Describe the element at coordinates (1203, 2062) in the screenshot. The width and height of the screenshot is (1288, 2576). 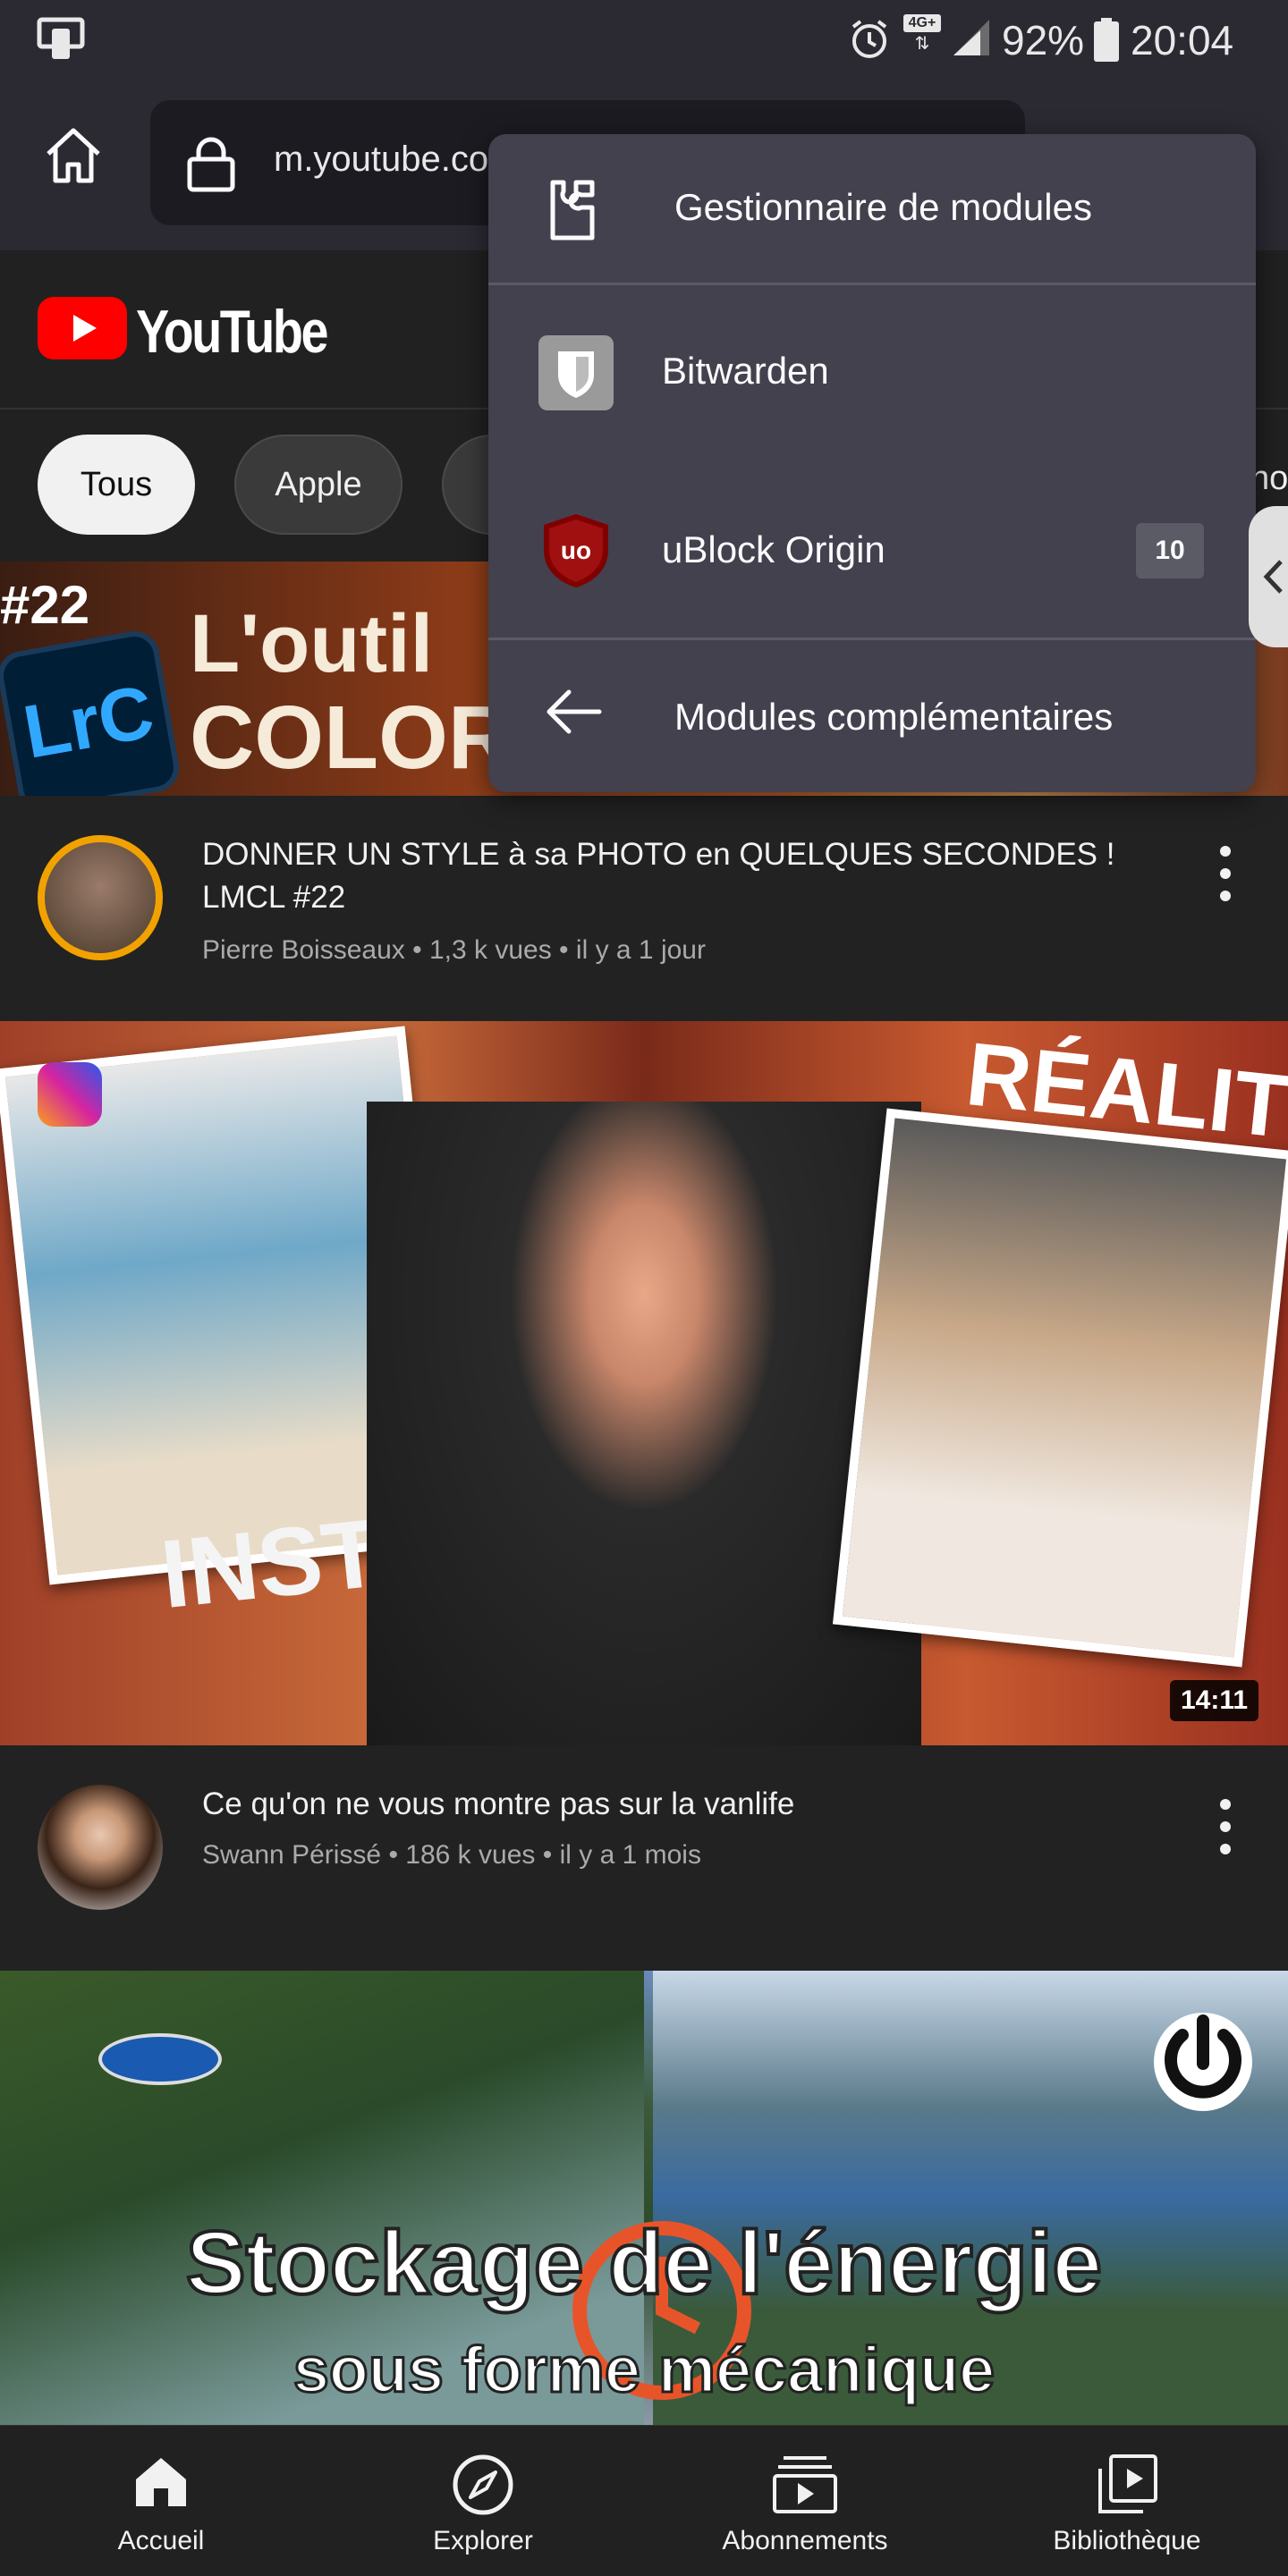
I see `power-icon` at that location.